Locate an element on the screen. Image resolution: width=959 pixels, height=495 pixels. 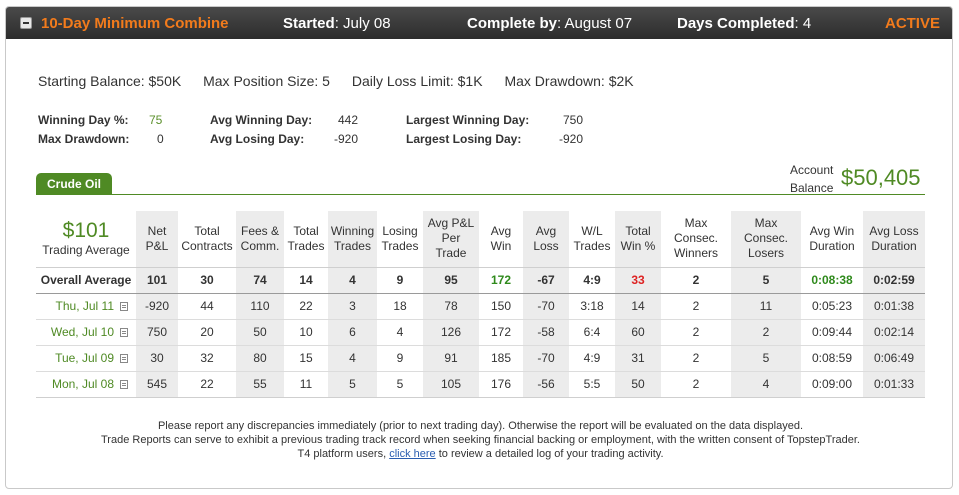
started-label: Started is located at coordinates (309, 23).